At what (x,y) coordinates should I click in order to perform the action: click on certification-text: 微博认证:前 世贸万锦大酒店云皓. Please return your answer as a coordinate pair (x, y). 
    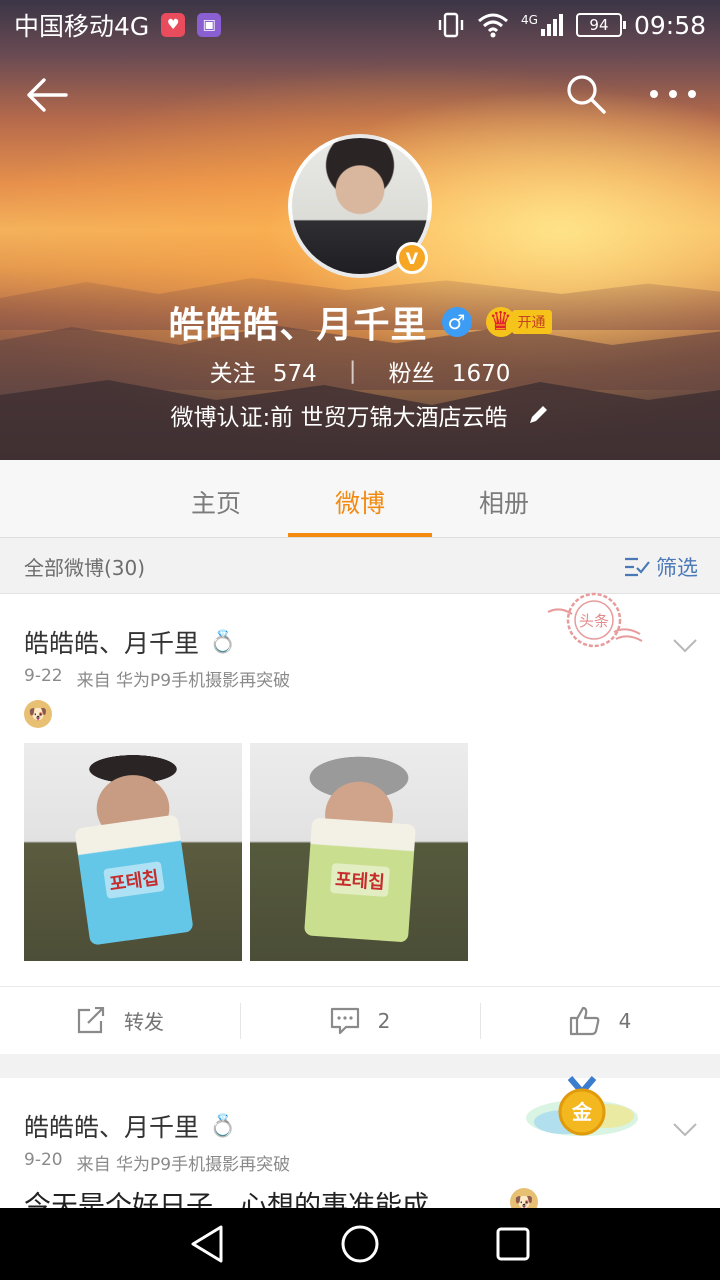
    Looking at the image, I should click on (339, 418).